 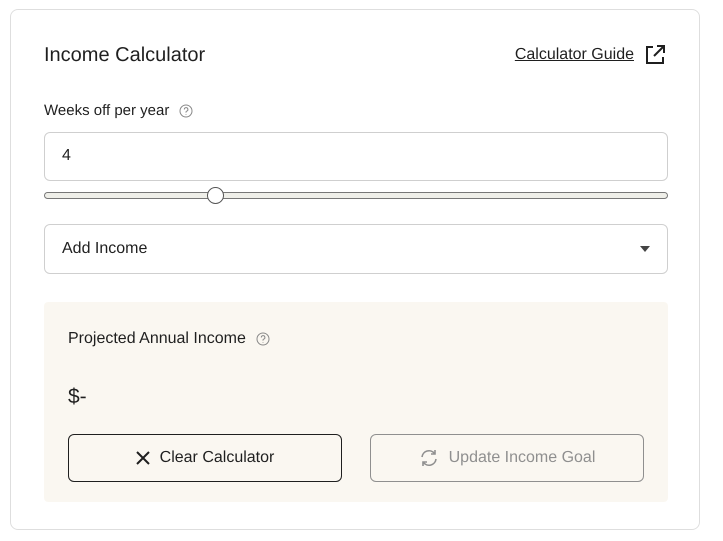 What do you see at coordinates (215, 195) in the screenshot?
I see `slider-thumb` at bounding box center [215, 195].